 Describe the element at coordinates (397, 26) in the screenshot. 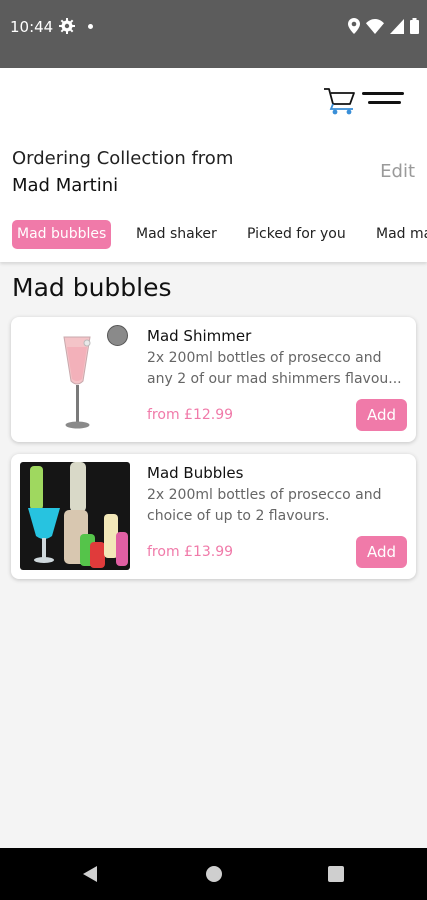

I see `signal-icon` at that location.